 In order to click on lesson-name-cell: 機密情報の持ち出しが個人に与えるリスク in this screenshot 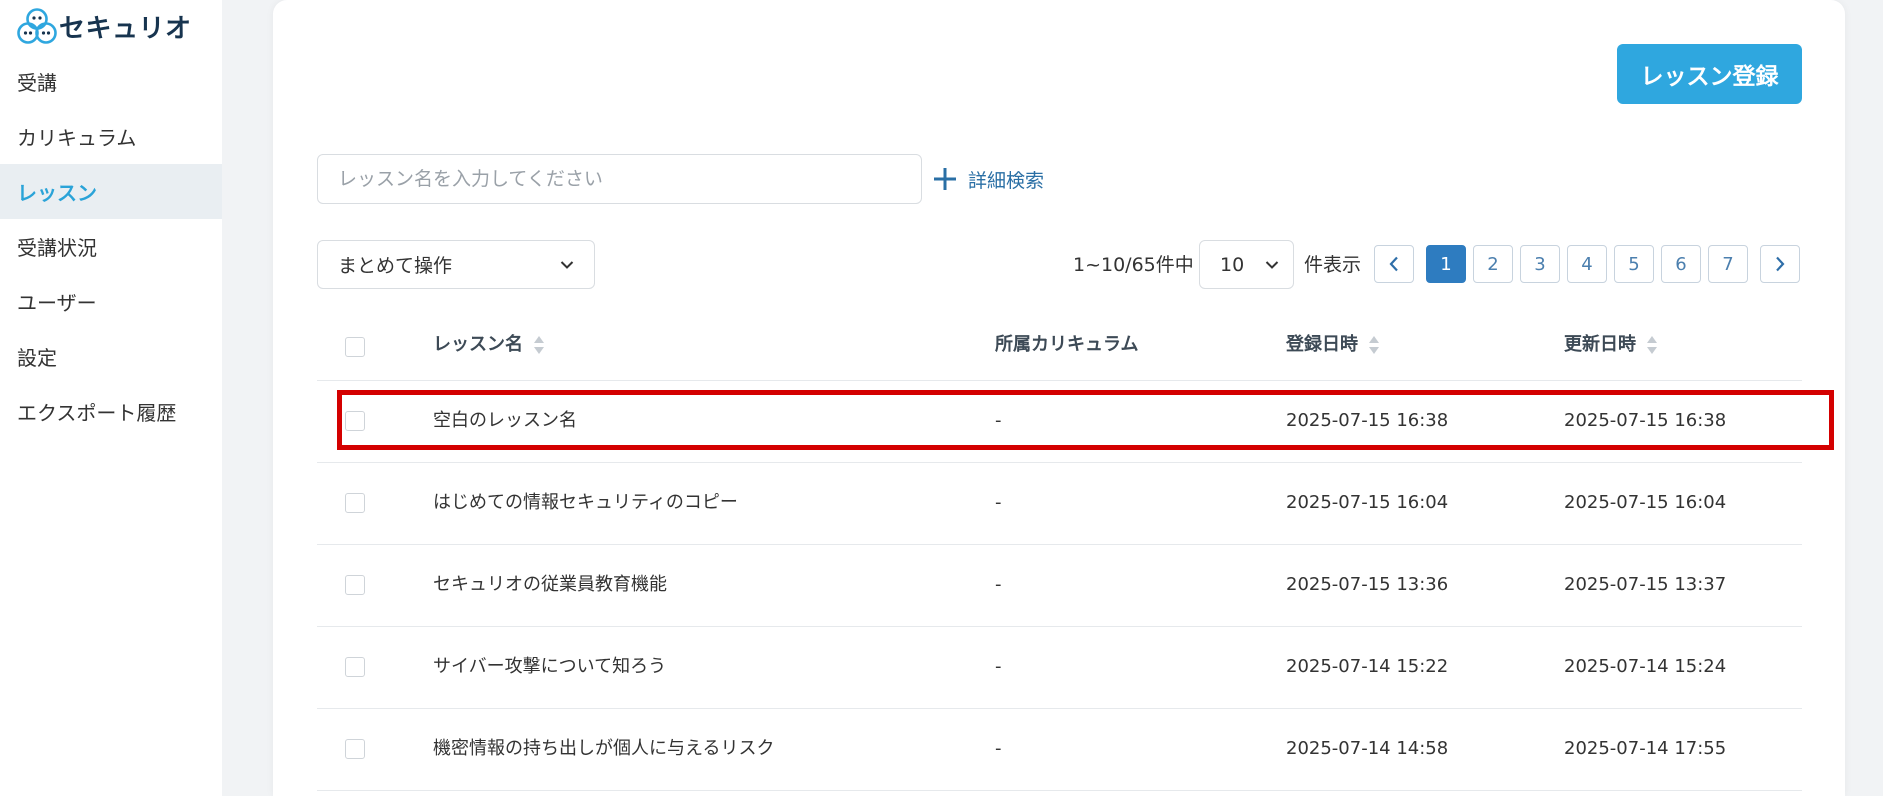, I will do `click(603, 749)`.